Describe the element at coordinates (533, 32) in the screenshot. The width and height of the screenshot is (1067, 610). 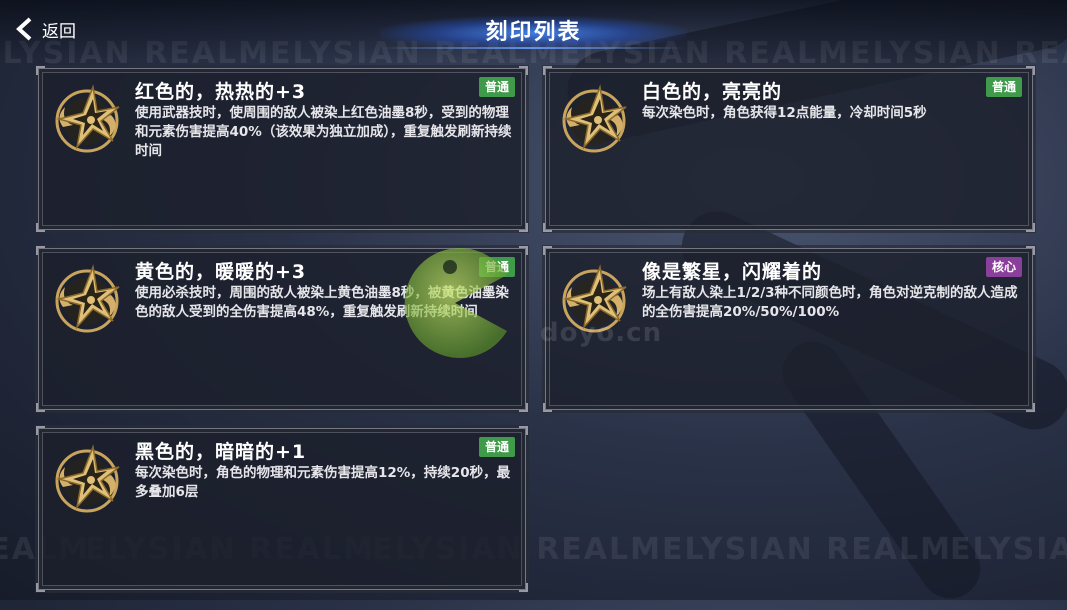
I see `page-title: 刻印列表` at that location.